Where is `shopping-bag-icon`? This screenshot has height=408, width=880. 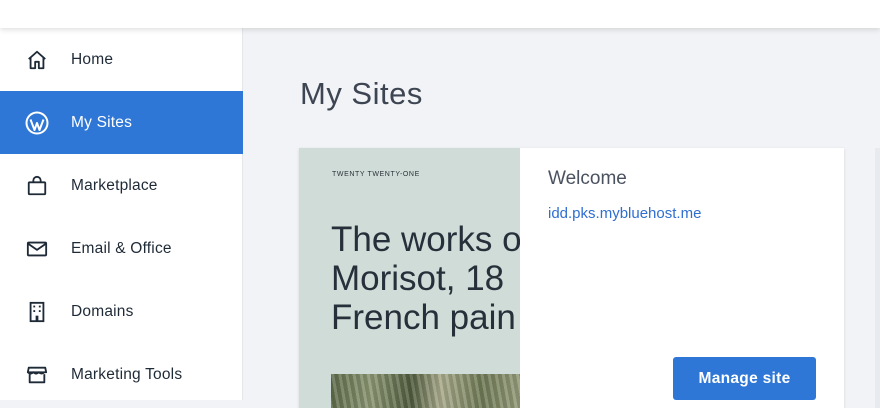
shopping-bag-icon is located at coordinates (37, 186).